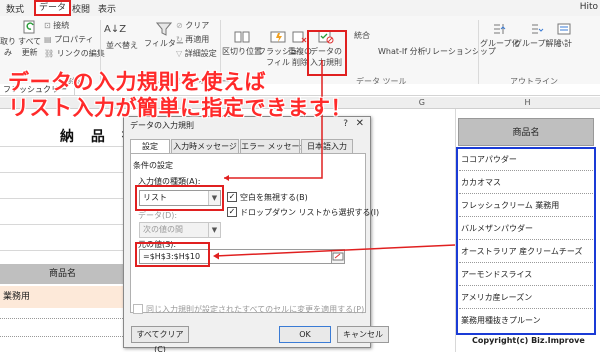 Image resolution: width=600 pixels, height=352 pixels. I want to click on headline-line-2: リスト入力が簡単に指定できます！, so click(180, 108).